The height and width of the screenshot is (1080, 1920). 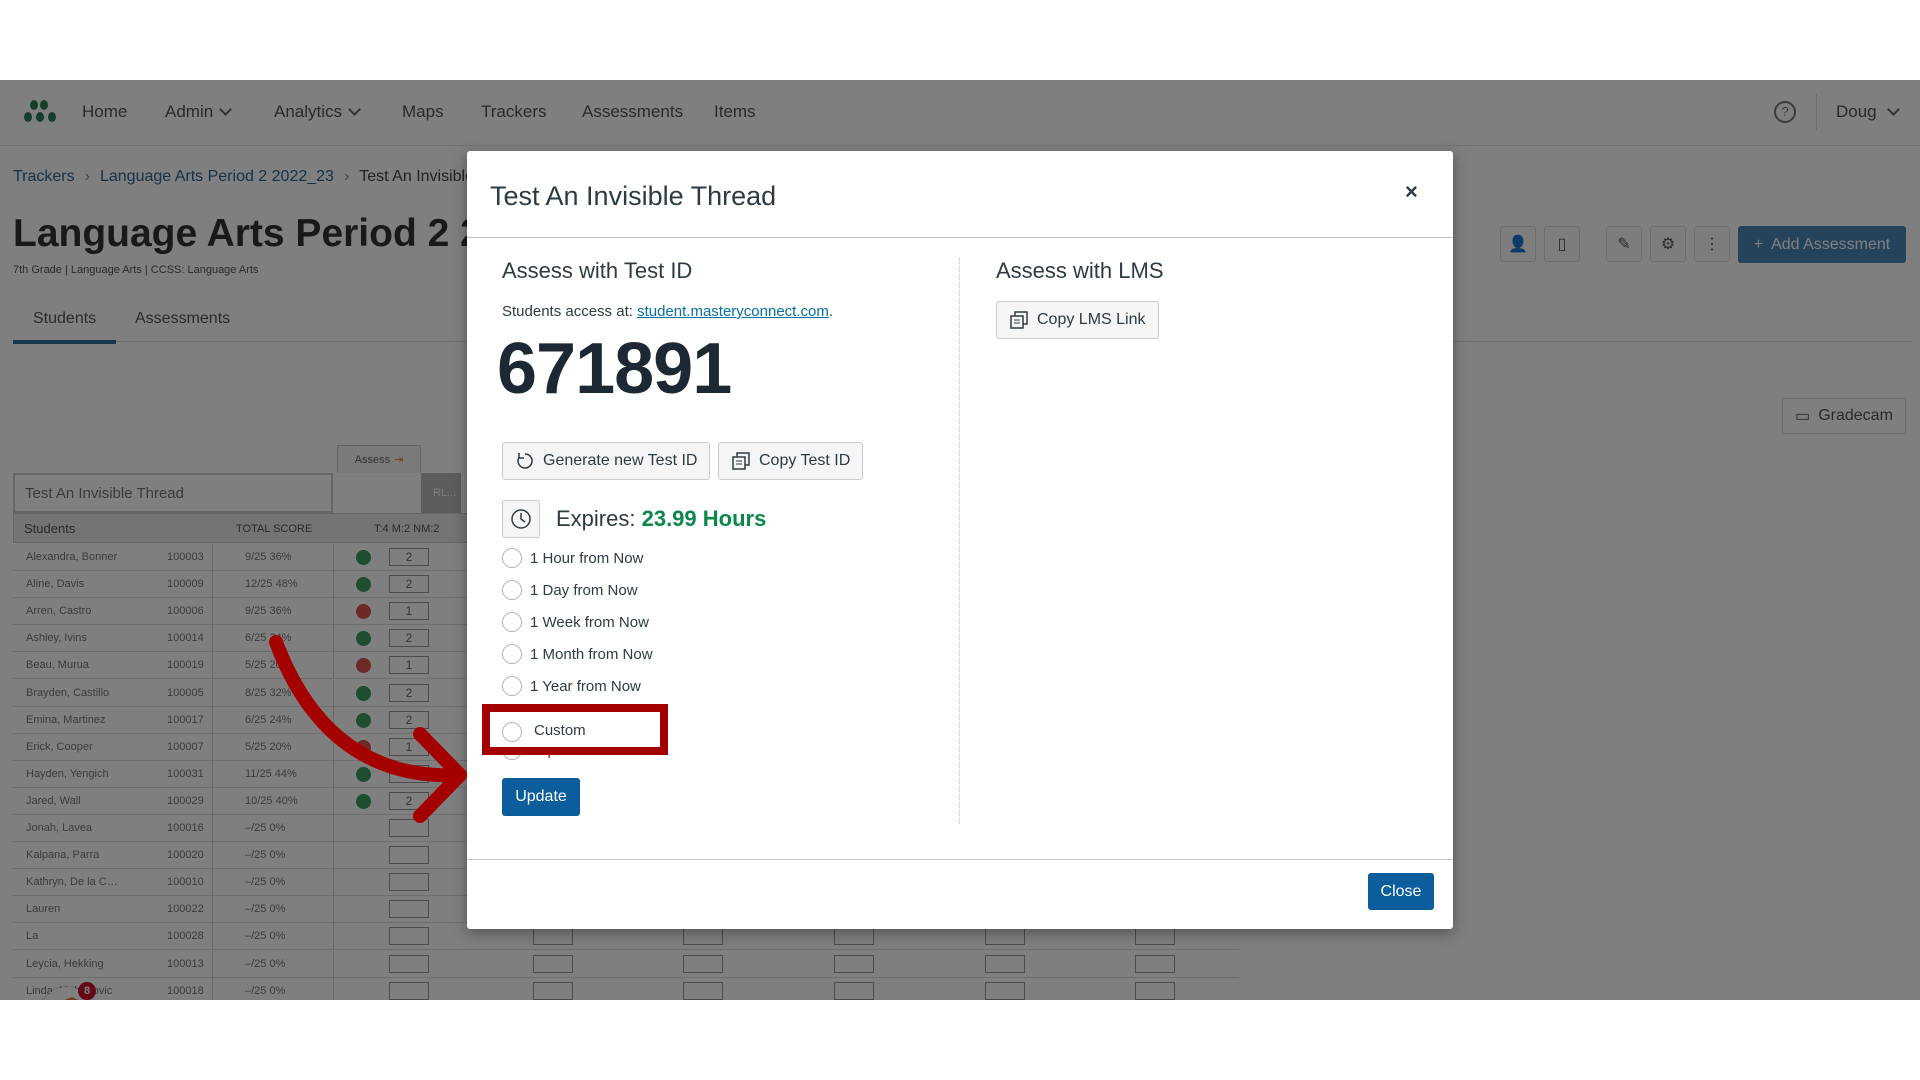 I want to click on option-1-year: 1 Year from Now, so click(x=571, y=686).